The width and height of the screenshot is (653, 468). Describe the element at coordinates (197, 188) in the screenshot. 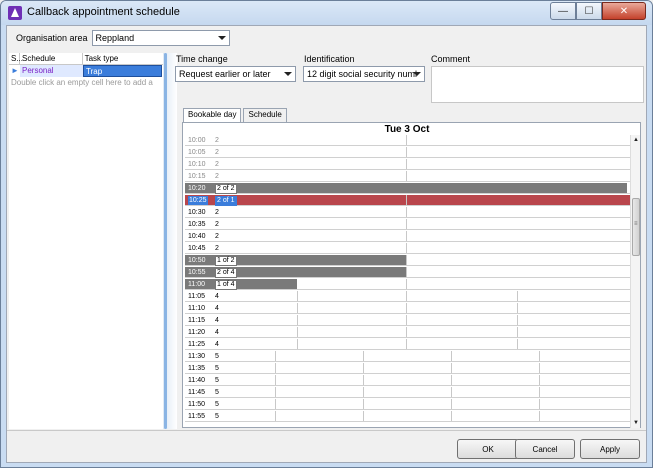

I see `slot-time: 10:20` at that location.